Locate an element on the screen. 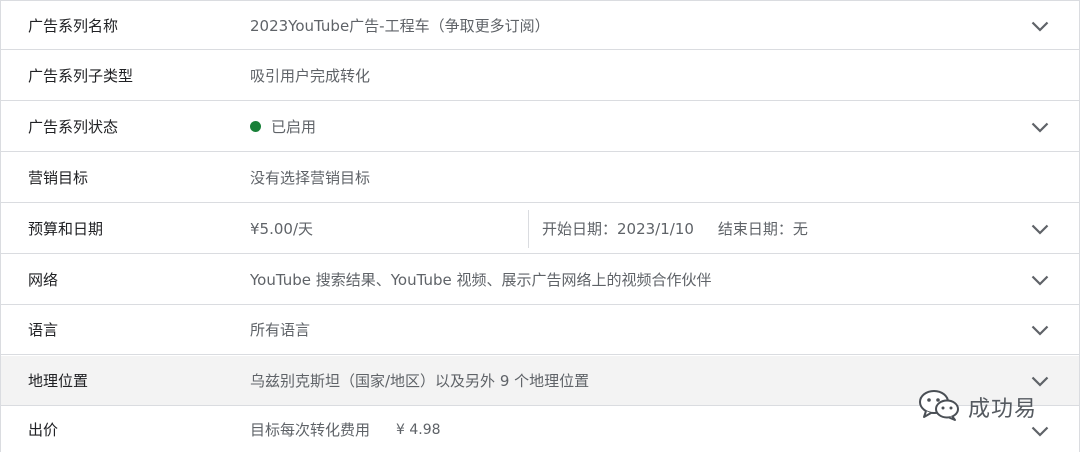 The height and width of the screenshot is (452, 1080). row-value: 目标每次转化费用 ¥ 4.98 is located at coordinates (345, 429).